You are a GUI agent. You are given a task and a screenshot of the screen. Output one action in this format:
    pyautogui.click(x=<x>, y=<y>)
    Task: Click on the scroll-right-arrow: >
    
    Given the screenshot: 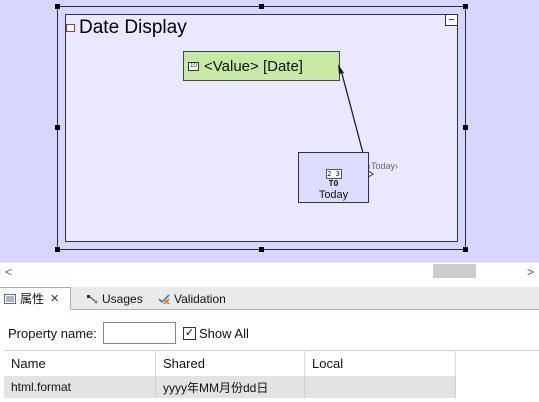 What is the action you would take?
    pyautogui.click(x=530, y=271)
    